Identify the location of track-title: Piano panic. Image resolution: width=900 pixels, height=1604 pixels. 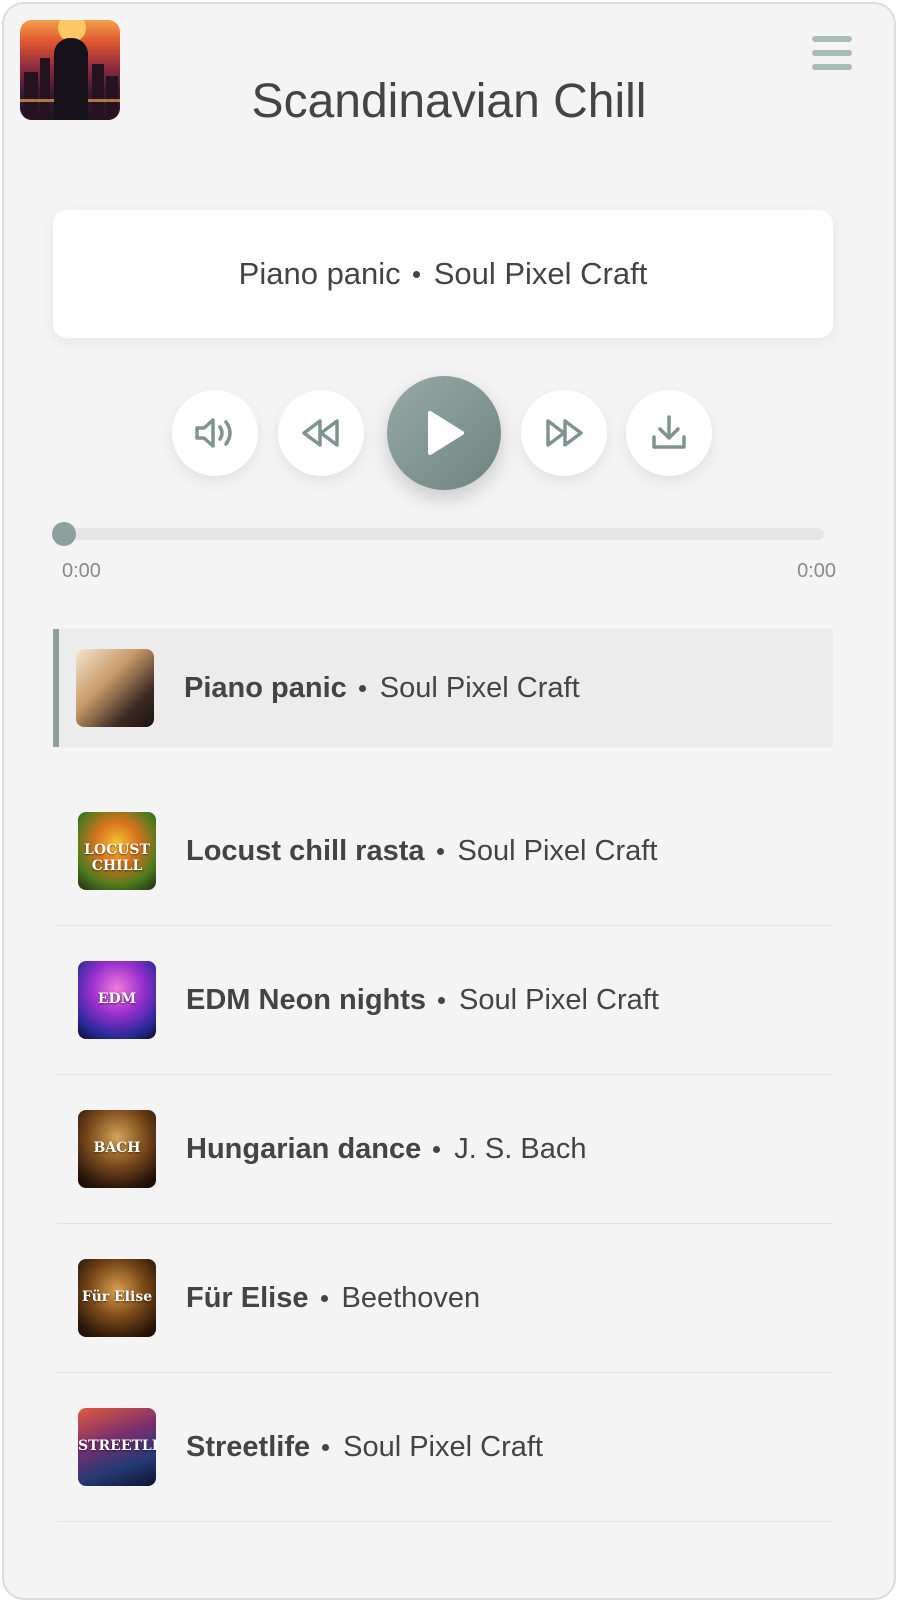
(265, 687).